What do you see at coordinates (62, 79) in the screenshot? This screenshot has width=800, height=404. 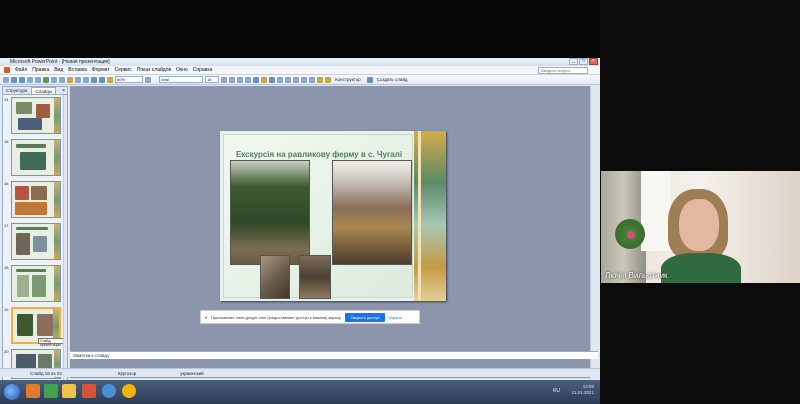 I see `copy-icon` at bounding box center [62, 79].